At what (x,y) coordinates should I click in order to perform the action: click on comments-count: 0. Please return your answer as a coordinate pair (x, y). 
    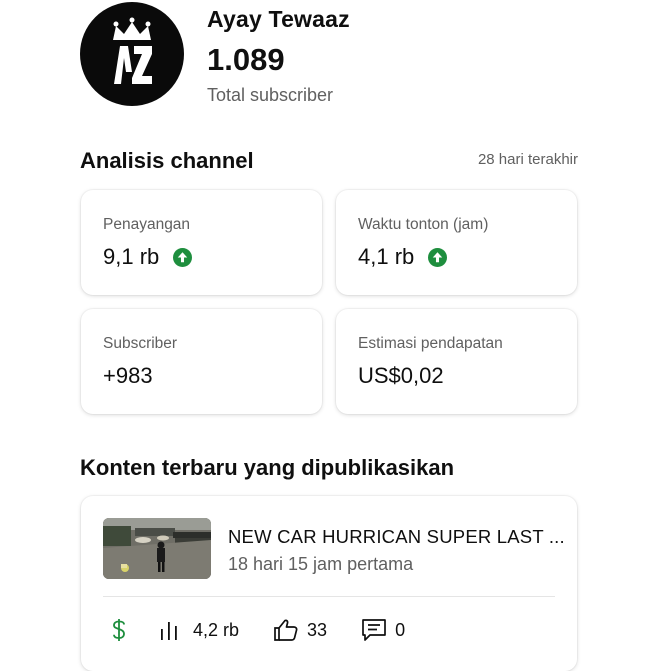
    Looking at the image, I should click on (400, 629).